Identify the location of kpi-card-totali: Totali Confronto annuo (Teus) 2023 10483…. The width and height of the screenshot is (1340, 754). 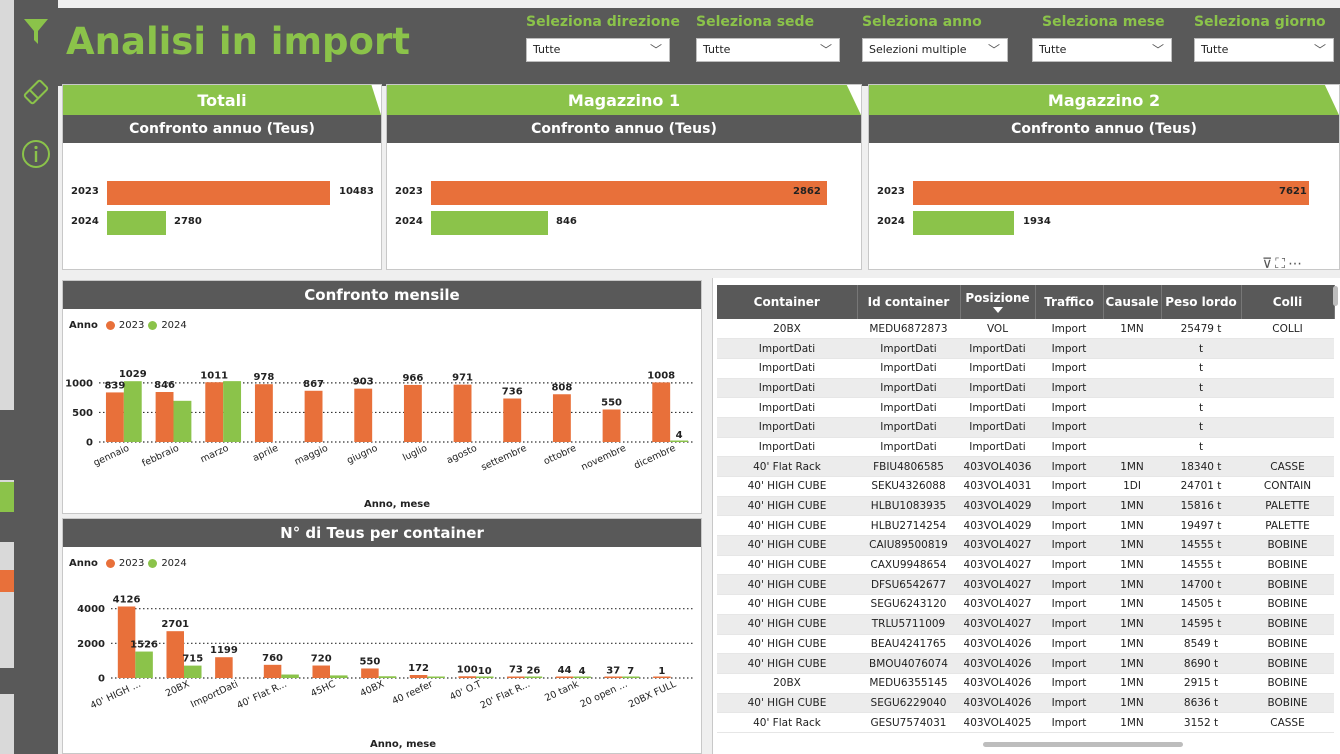
(222, 177).